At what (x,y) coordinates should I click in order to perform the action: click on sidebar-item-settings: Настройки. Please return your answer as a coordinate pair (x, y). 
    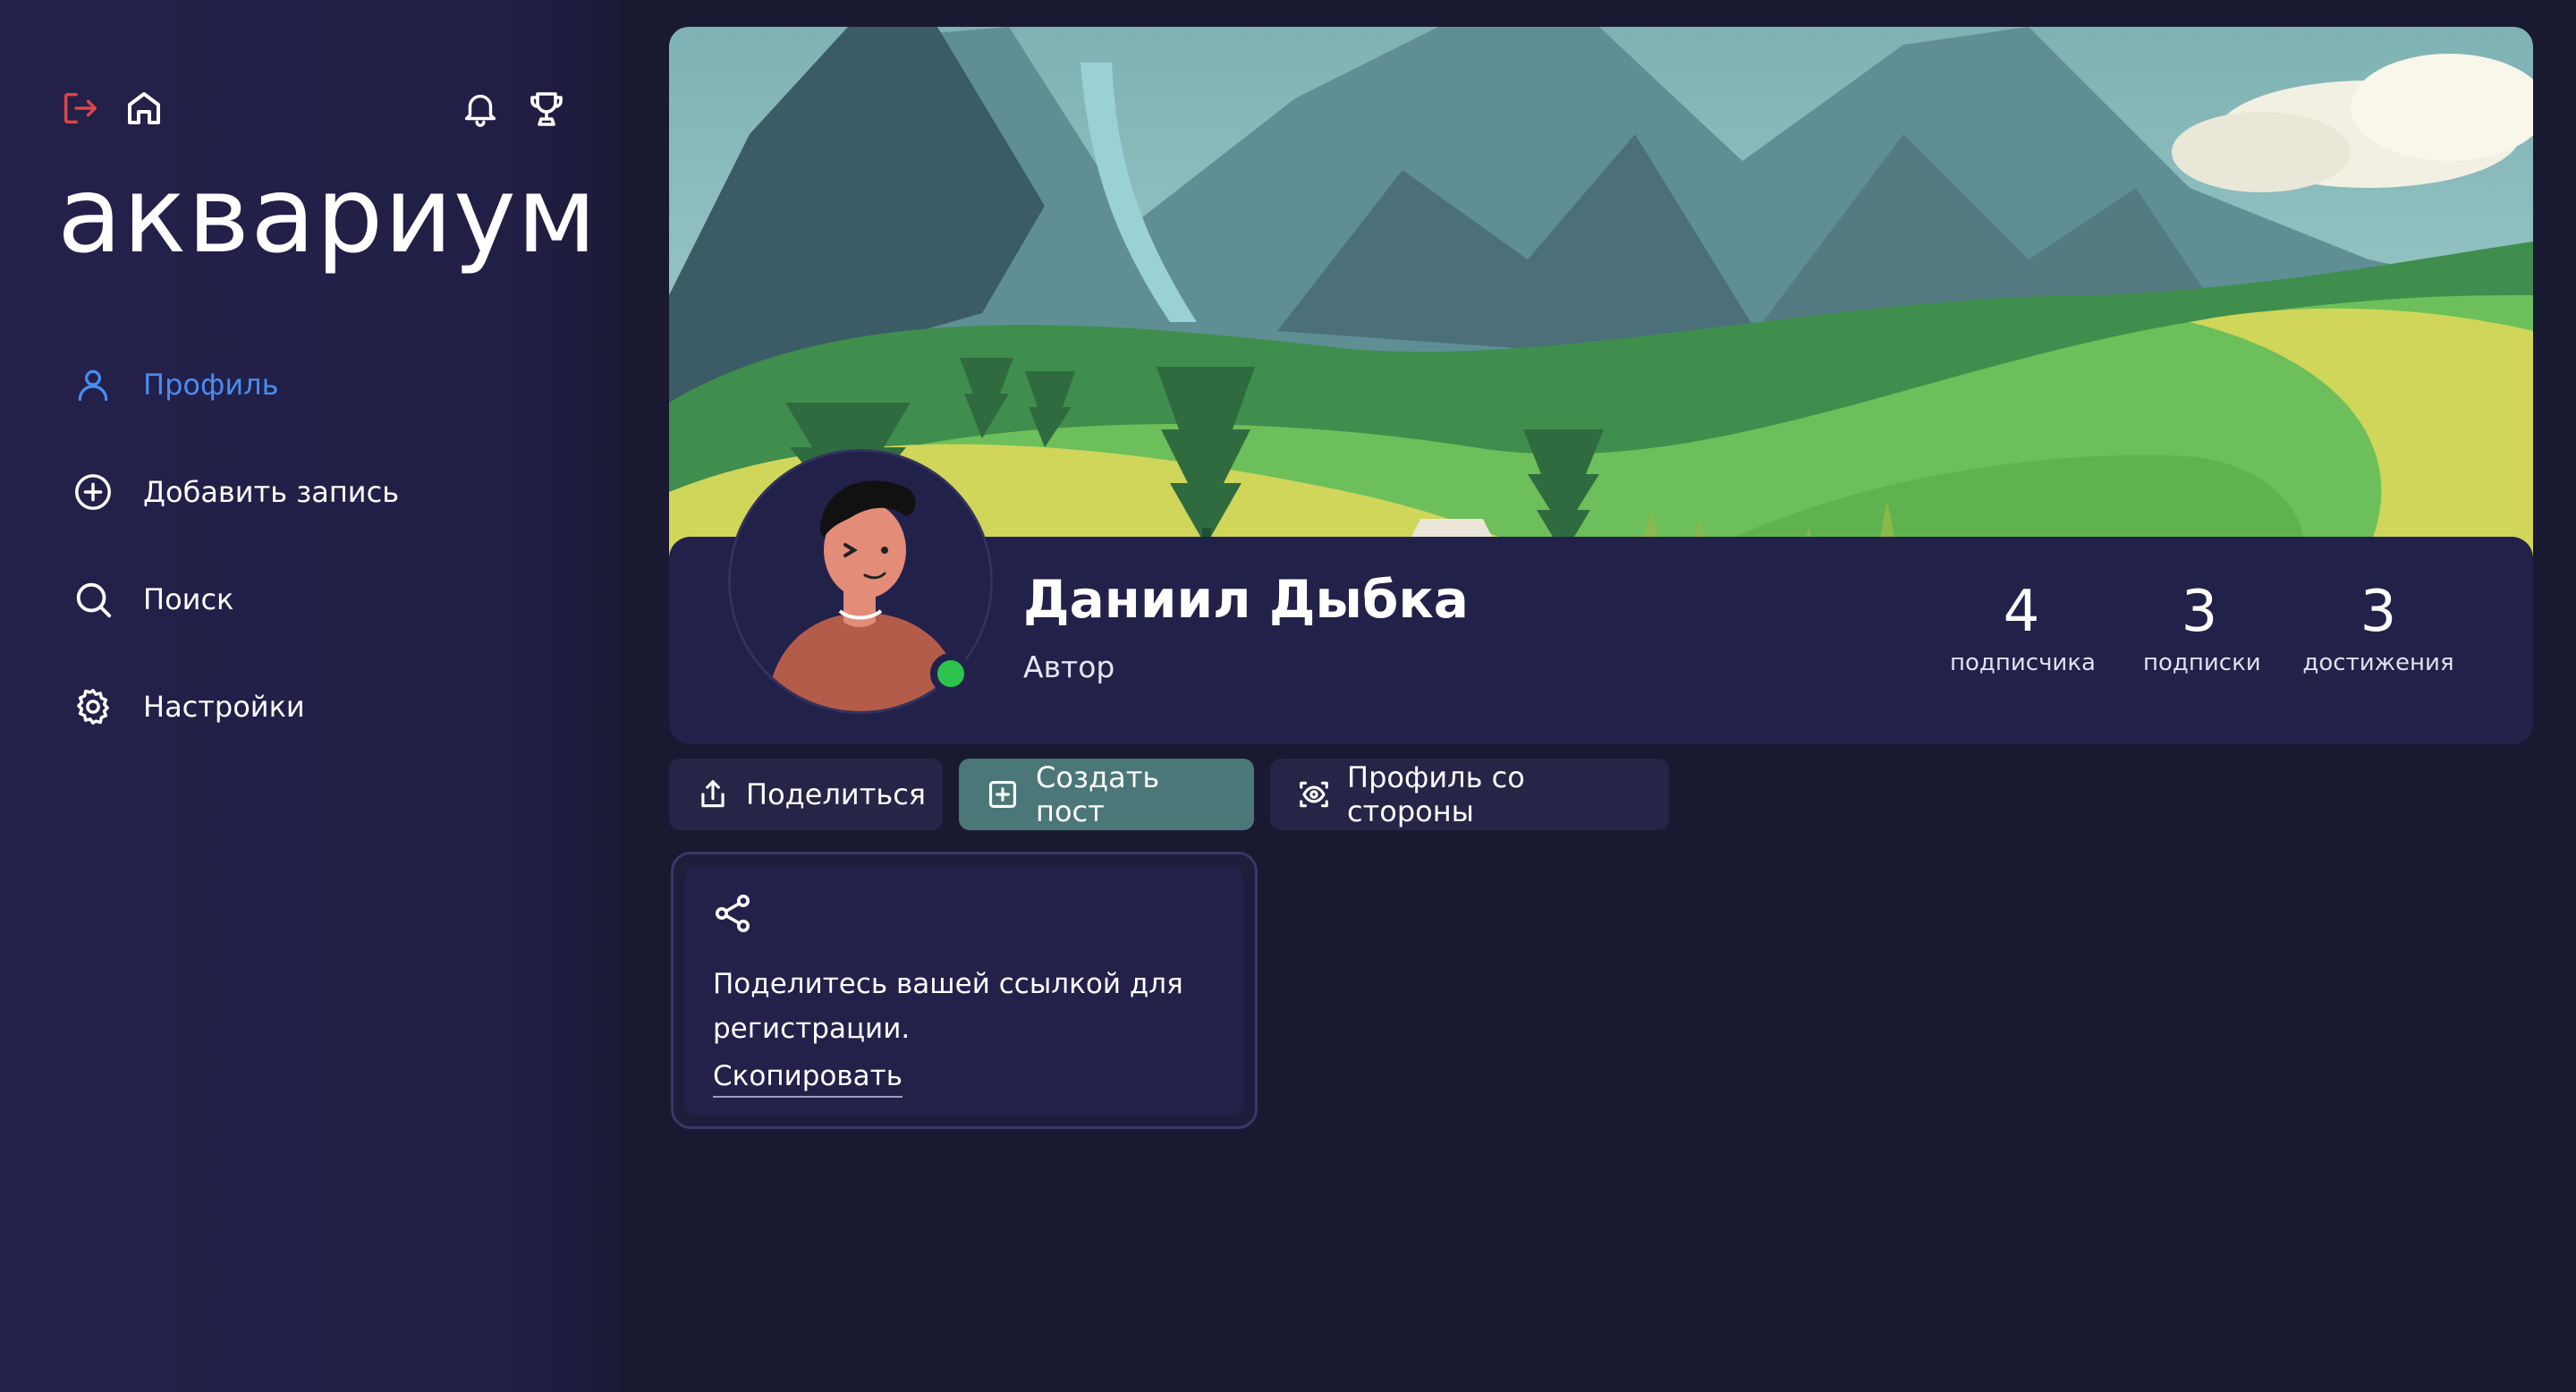
    Looking at the image, I should click on (320, 707).